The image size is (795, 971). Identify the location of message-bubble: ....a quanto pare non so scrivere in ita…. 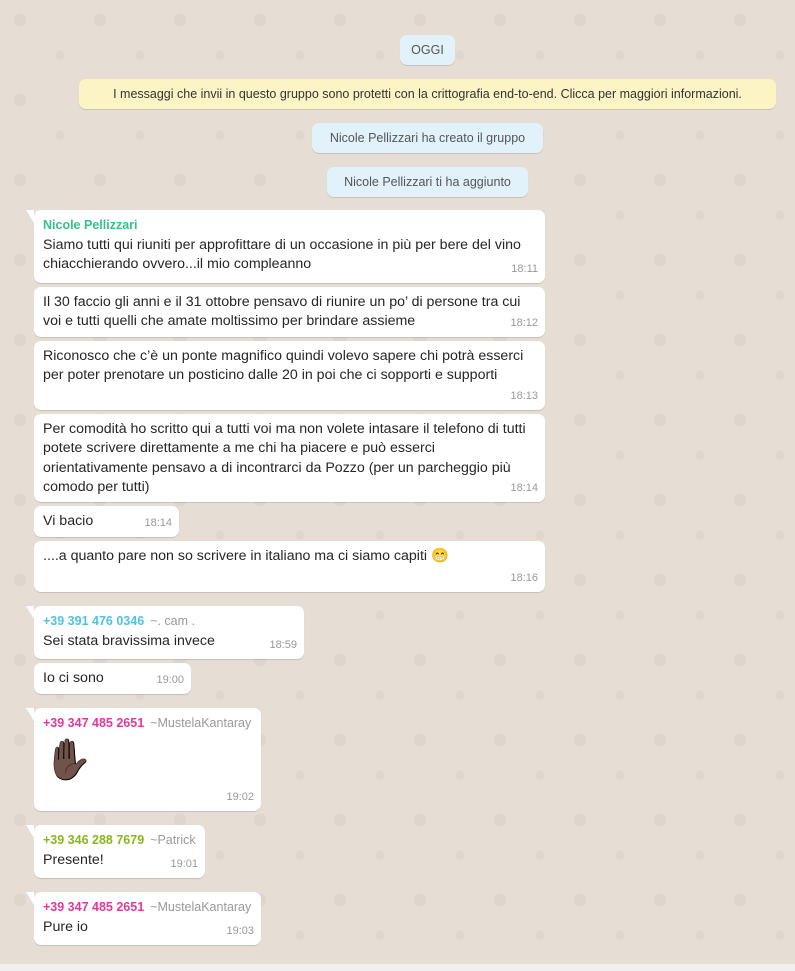
(289, 566).